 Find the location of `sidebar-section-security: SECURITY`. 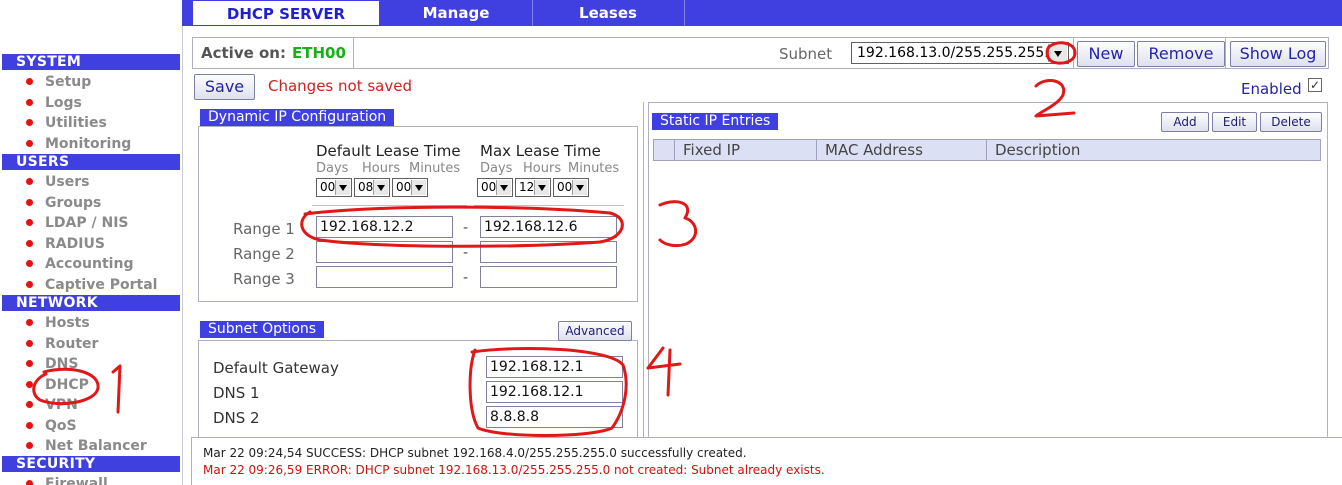

sidebar-section-security: SECURITY is located at coordinates (91, 464).